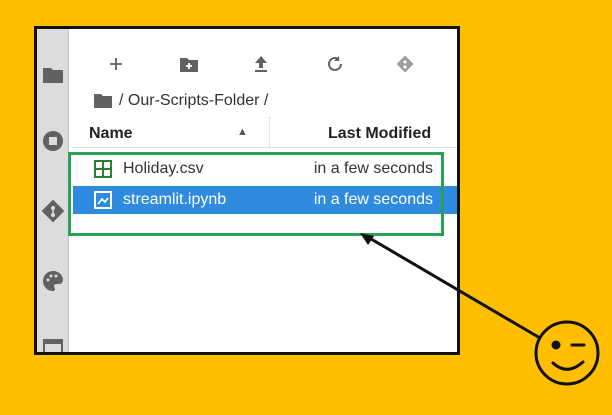  Describe the element at coordinates (450, 286) in the screenshot. I see `annotation-arrow` at that location.